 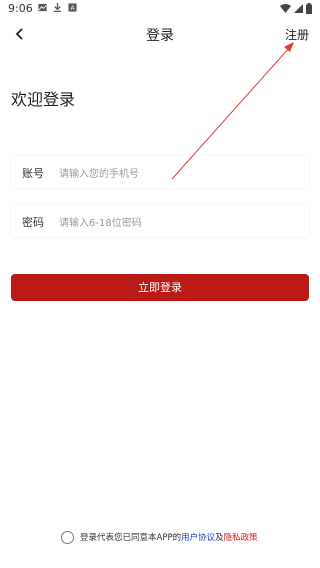 I want to click on svg-text: A, so click(x=72, y=8).